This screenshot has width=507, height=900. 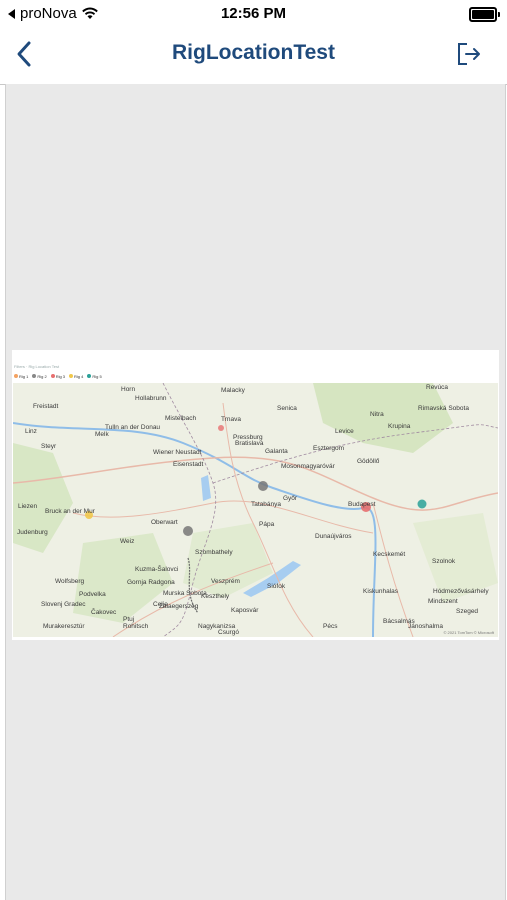 I want to click on map-place-label: Szeged, so click(x=467, y=611).